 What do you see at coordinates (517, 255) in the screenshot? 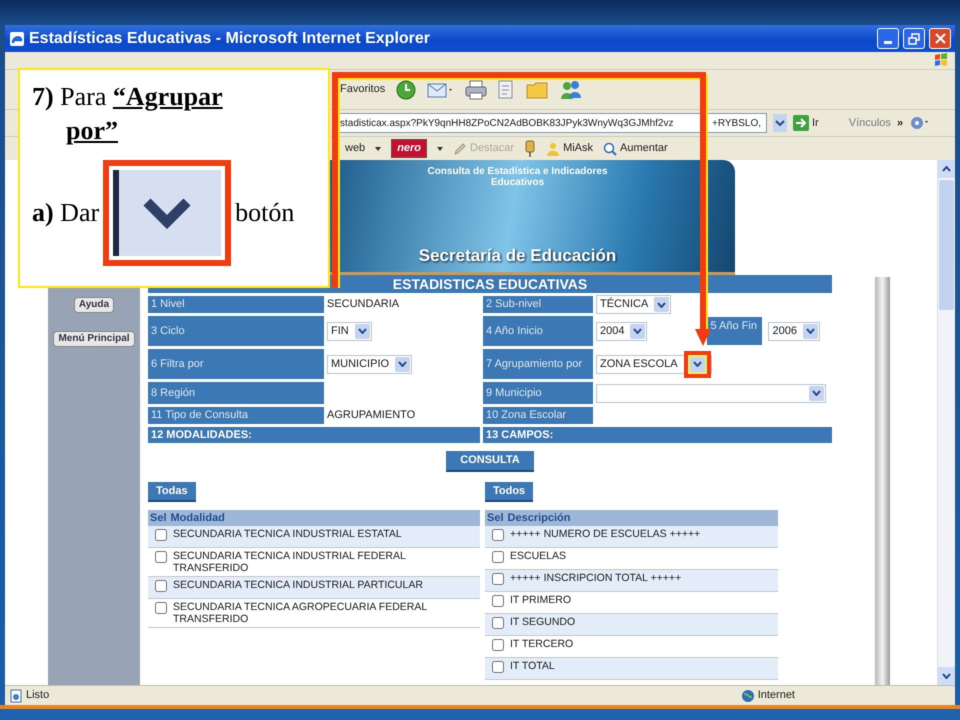
I see `banner-agency: Secretaría de Educación` at bounding box center [517, 255].